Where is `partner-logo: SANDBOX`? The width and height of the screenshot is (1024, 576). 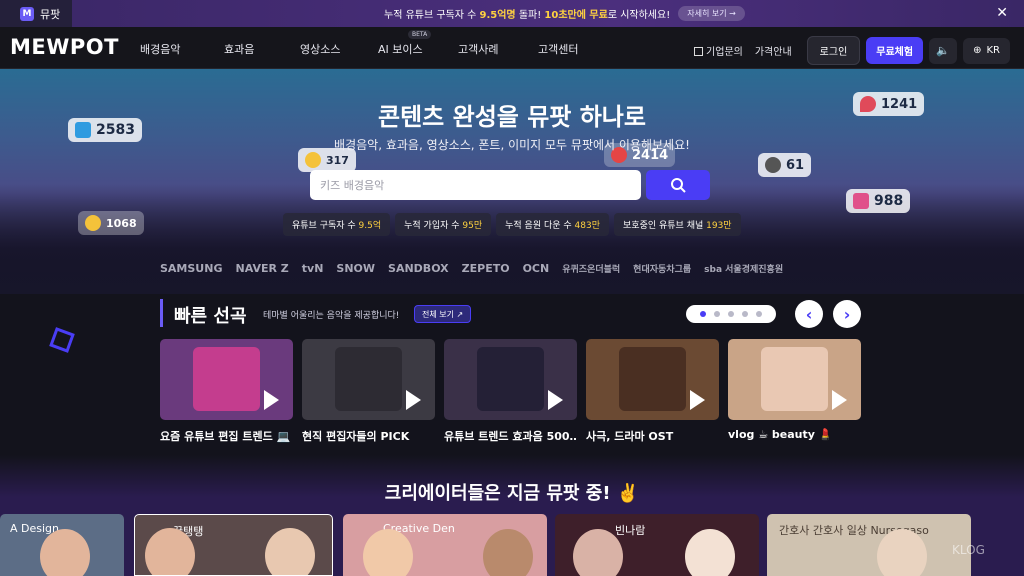 partner-logo: SANDBOX is located at coordinates (418, 268).